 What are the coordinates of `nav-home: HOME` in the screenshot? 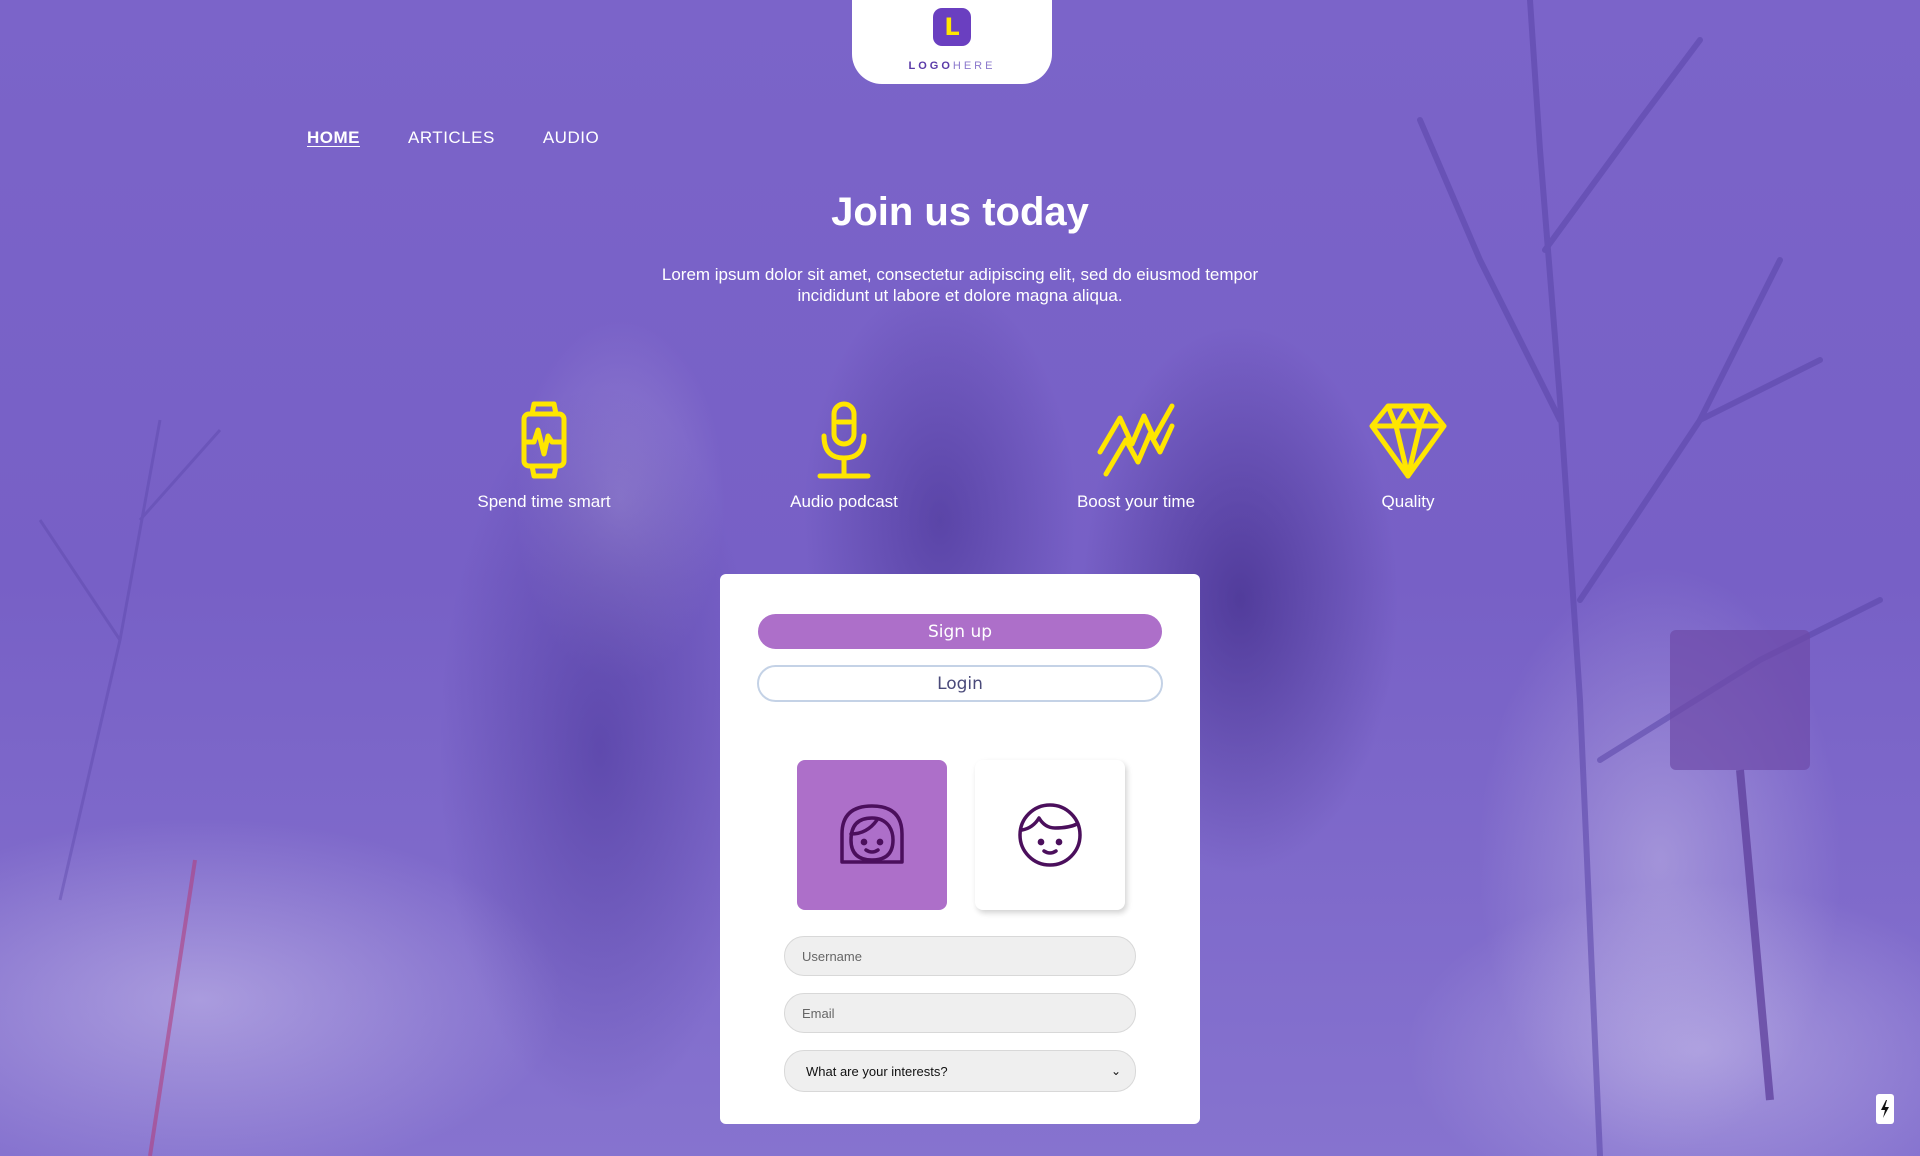 It's located at (333, 138).